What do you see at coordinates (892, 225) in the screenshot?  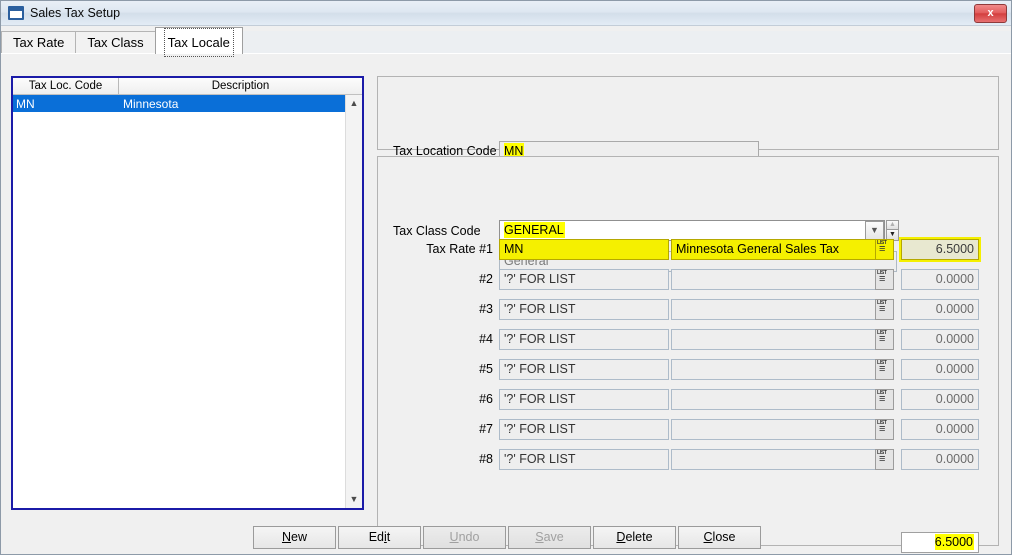 I see `spinner-up-icon: ▲` at bounding box center [892, 225].